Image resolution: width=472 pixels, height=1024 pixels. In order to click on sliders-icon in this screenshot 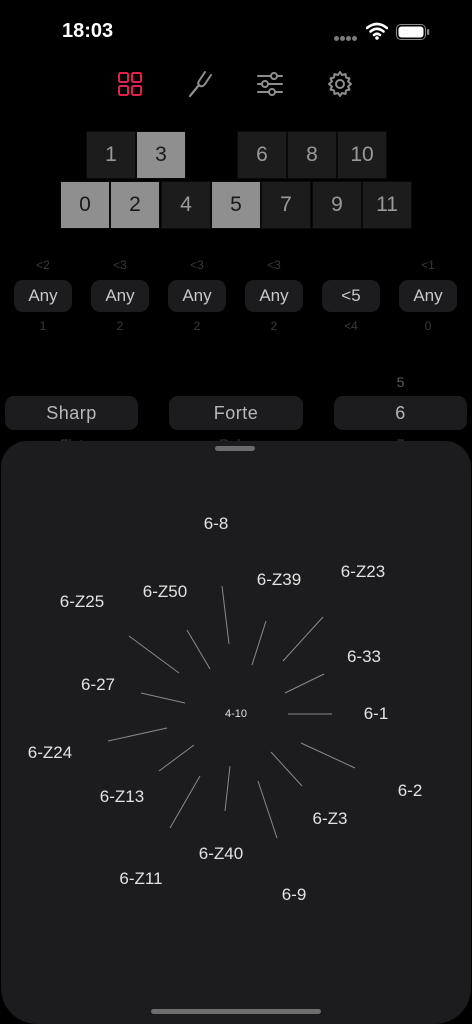, I will do `click(270, 84)`.